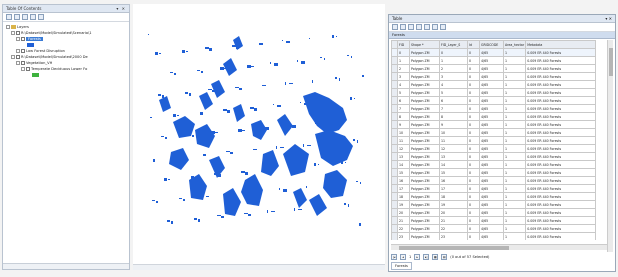  What do you see at coordinates (403, 156) in the screenshot?
I see `table-cell: 13` at bounding box center [403, 156].